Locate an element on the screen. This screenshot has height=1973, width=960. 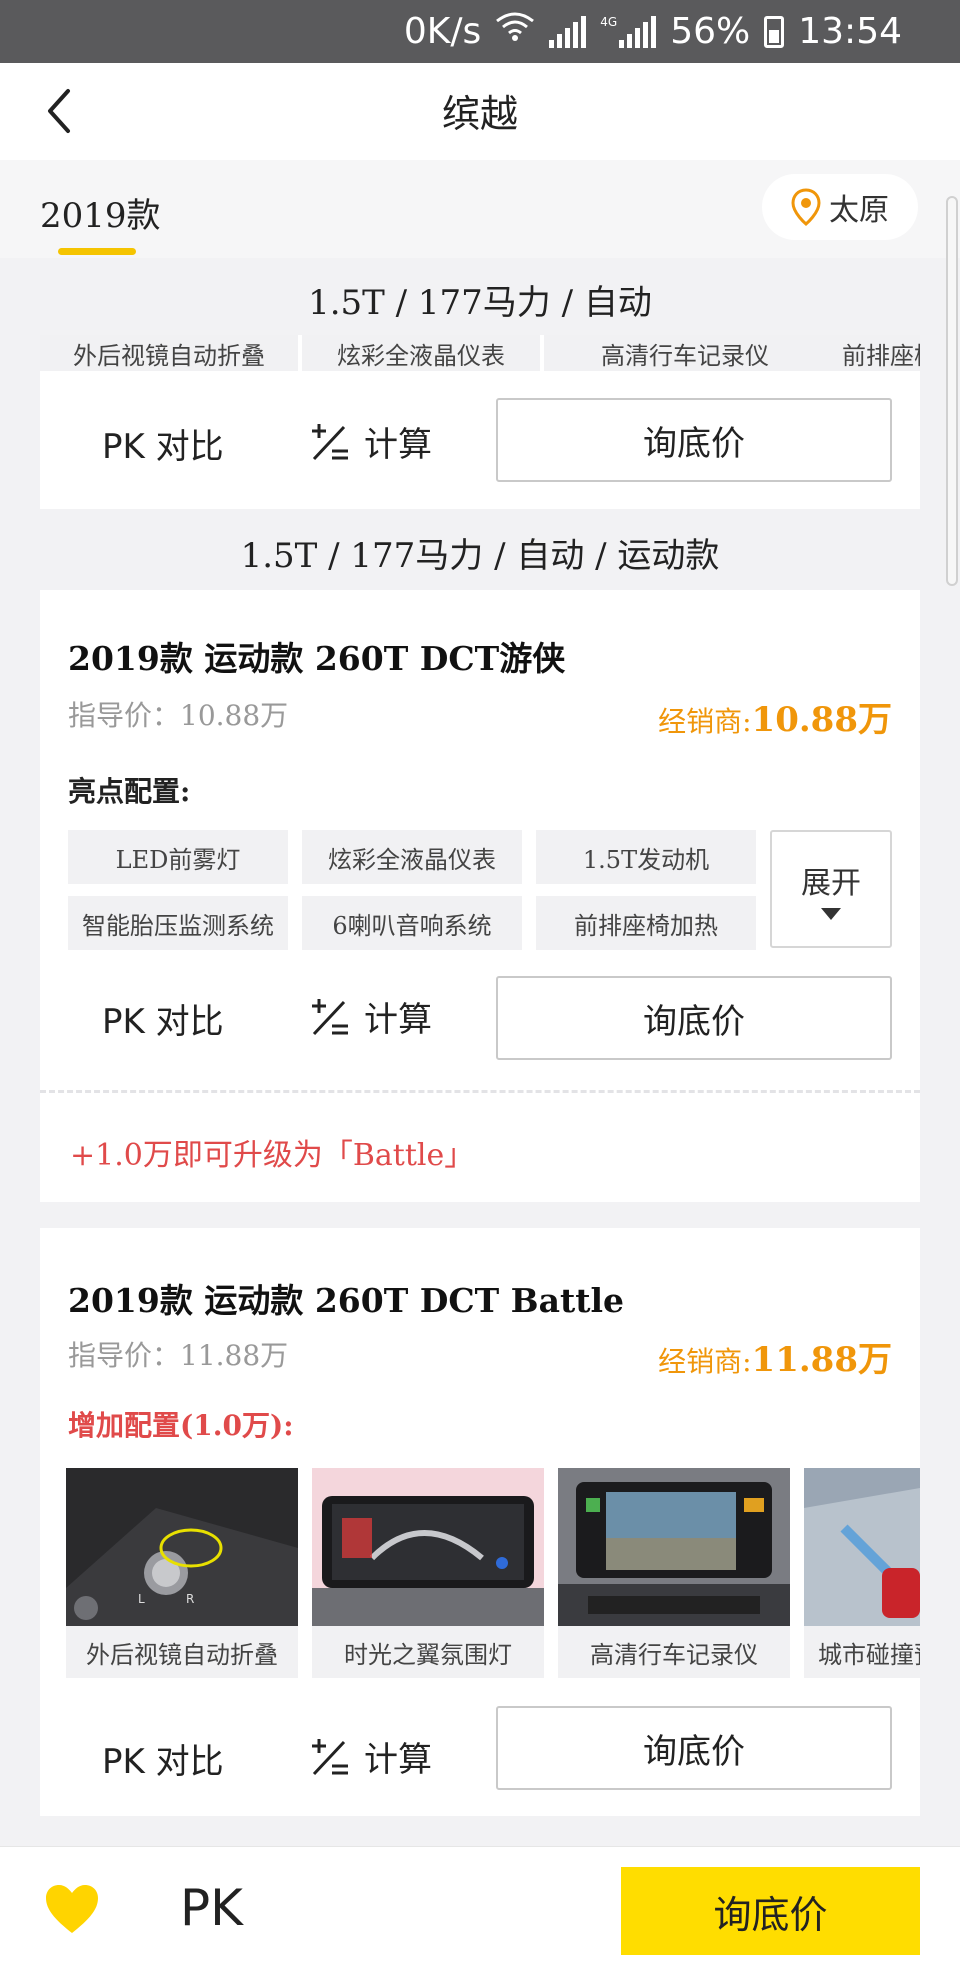
config-chip: 外后视镜自动折叠 is located at coordinates (169, 353).